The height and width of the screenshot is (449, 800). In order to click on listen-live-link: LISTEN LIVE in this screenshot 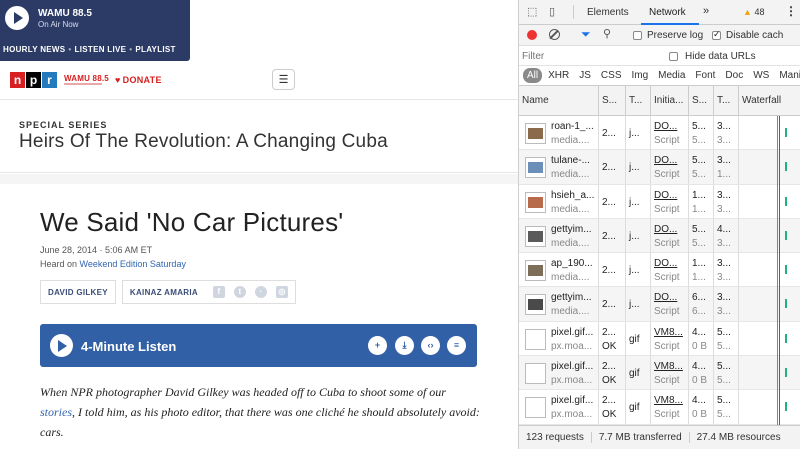, I will do `click(101, 49)`.